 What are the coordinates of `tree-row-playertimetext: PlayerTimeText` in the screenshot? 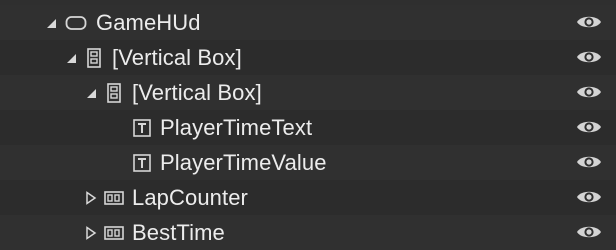 It's located at (308, 127).